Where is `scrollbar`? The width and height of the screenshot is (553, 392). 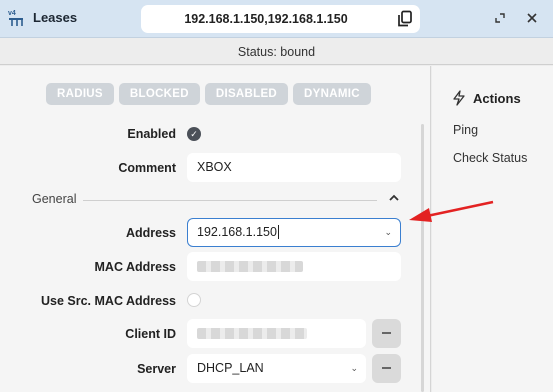 scrollbar is located at coordinates (422, 258).